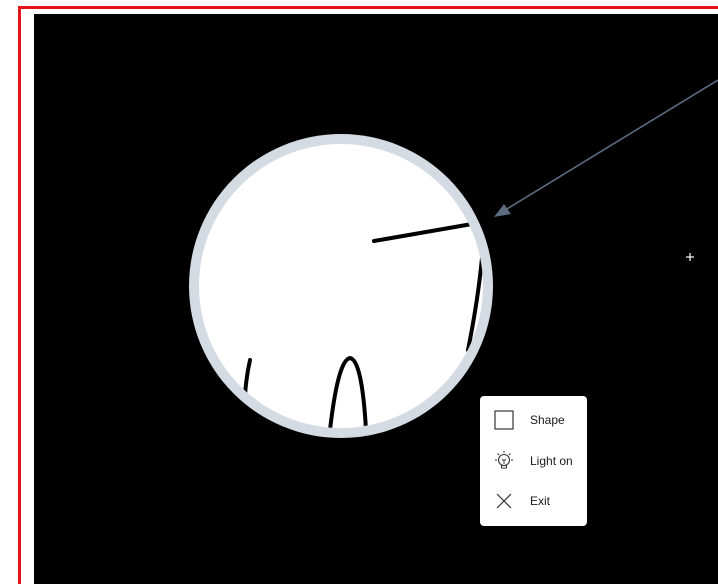 Image resolution: width=718 pixels, height=584 pixels. I want to click on magnifier-context-menu: Shape Light on Exit, so click(533, 461).